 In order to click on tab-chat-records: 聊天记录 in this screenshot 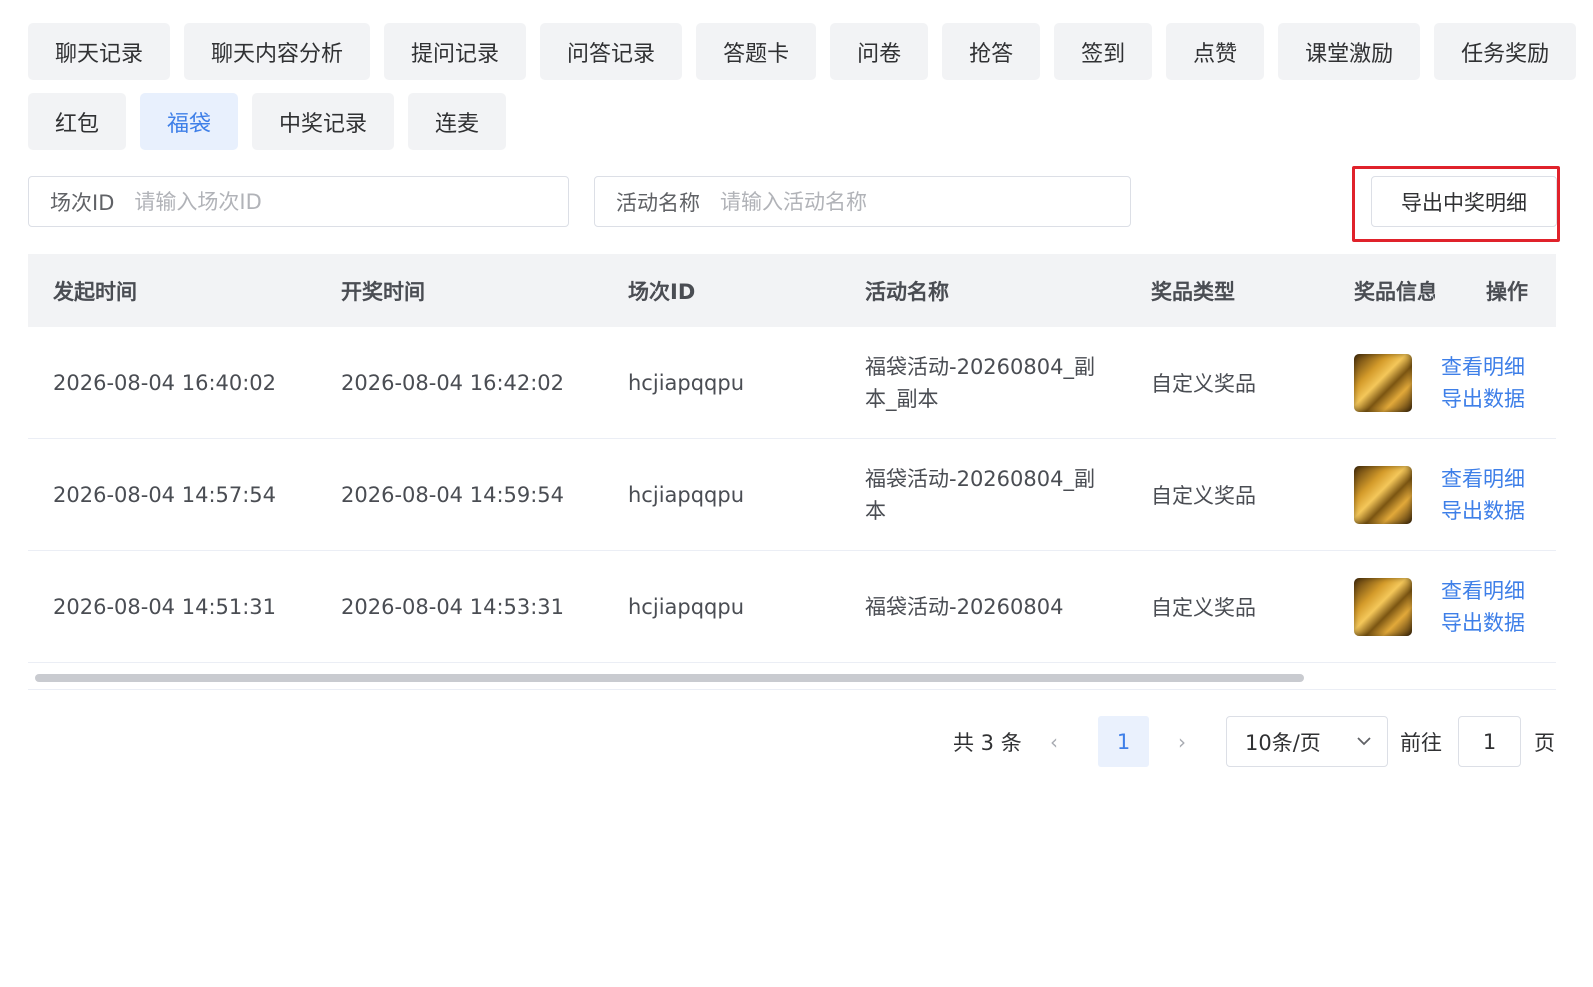, I will do `click(99, 51)`.